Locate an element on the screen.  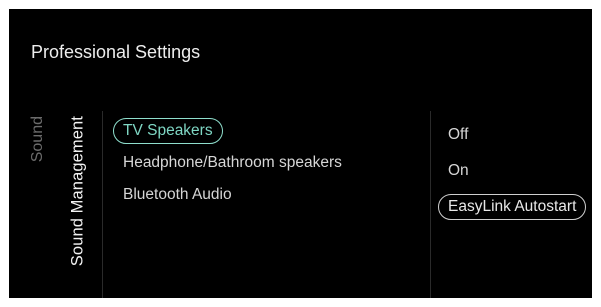
option-on: On is located at coordinates (458, 171).